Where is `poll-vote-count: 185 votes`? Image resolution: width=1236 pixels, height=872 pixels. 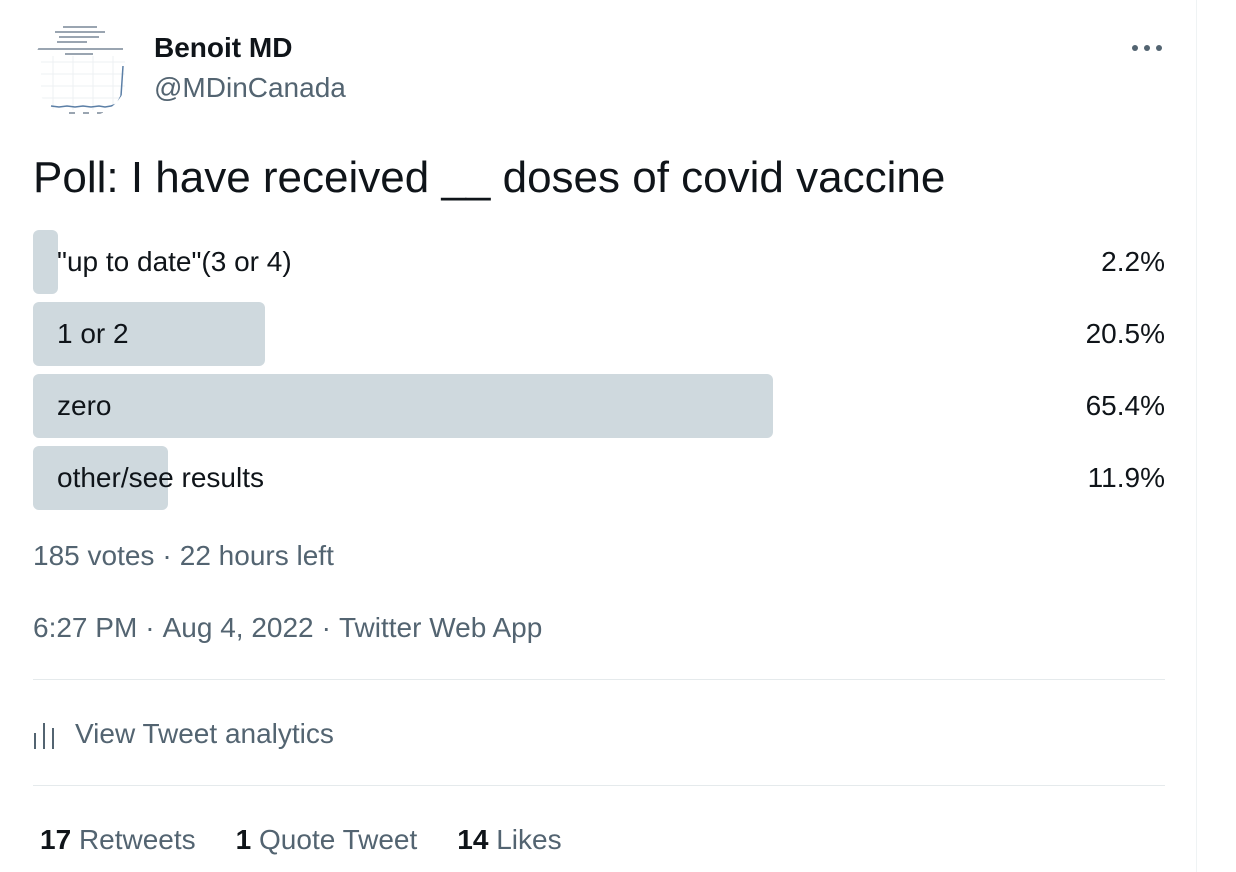
poll-vote-count: 185 votes is located at coordinates (94, 555).